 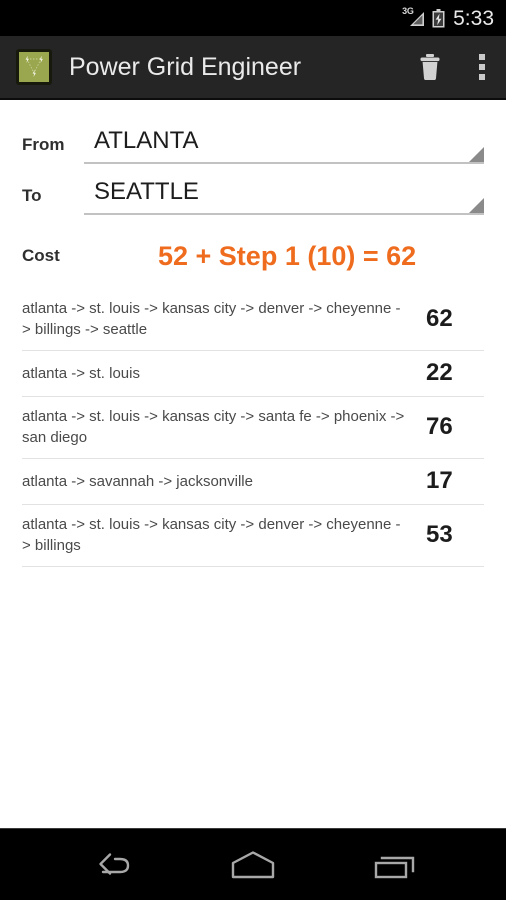 I want to click on power-grid-icon-glyph, so click(x=34, y=66).